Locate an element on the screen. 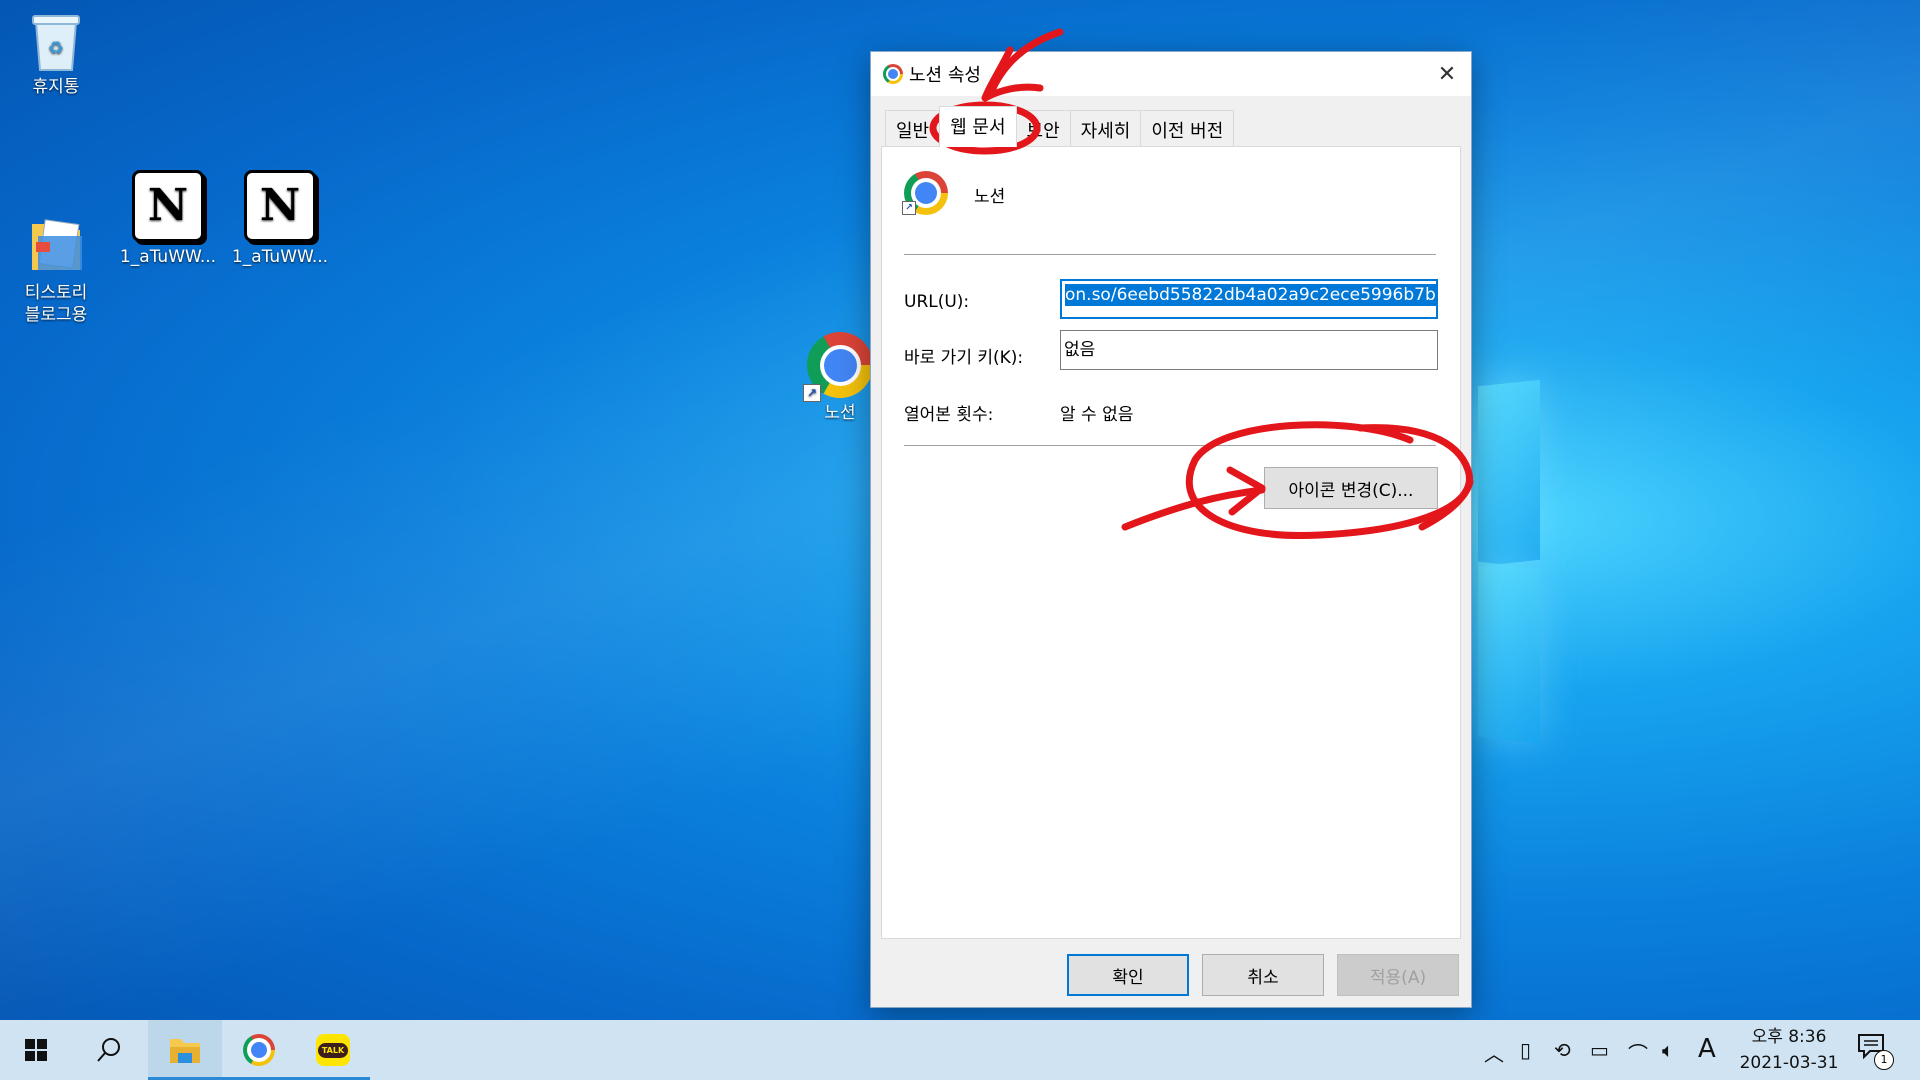 The height and width of the screenshot is (1080, 1920). start-button is located at coordinates (36, 1050).